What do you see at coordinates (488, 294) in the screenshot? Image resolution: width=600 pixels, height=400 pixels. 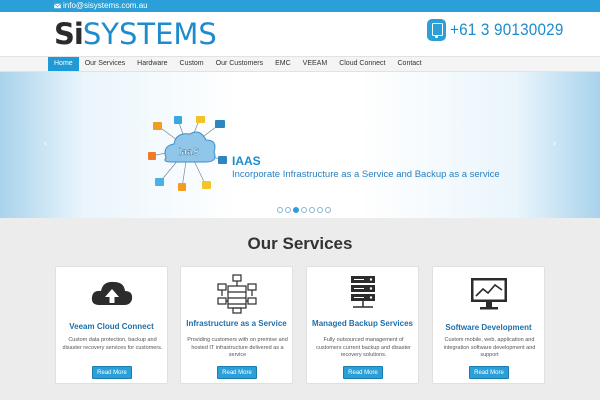 I see `monitor-chart-icon` at bounding box center [488, 294].